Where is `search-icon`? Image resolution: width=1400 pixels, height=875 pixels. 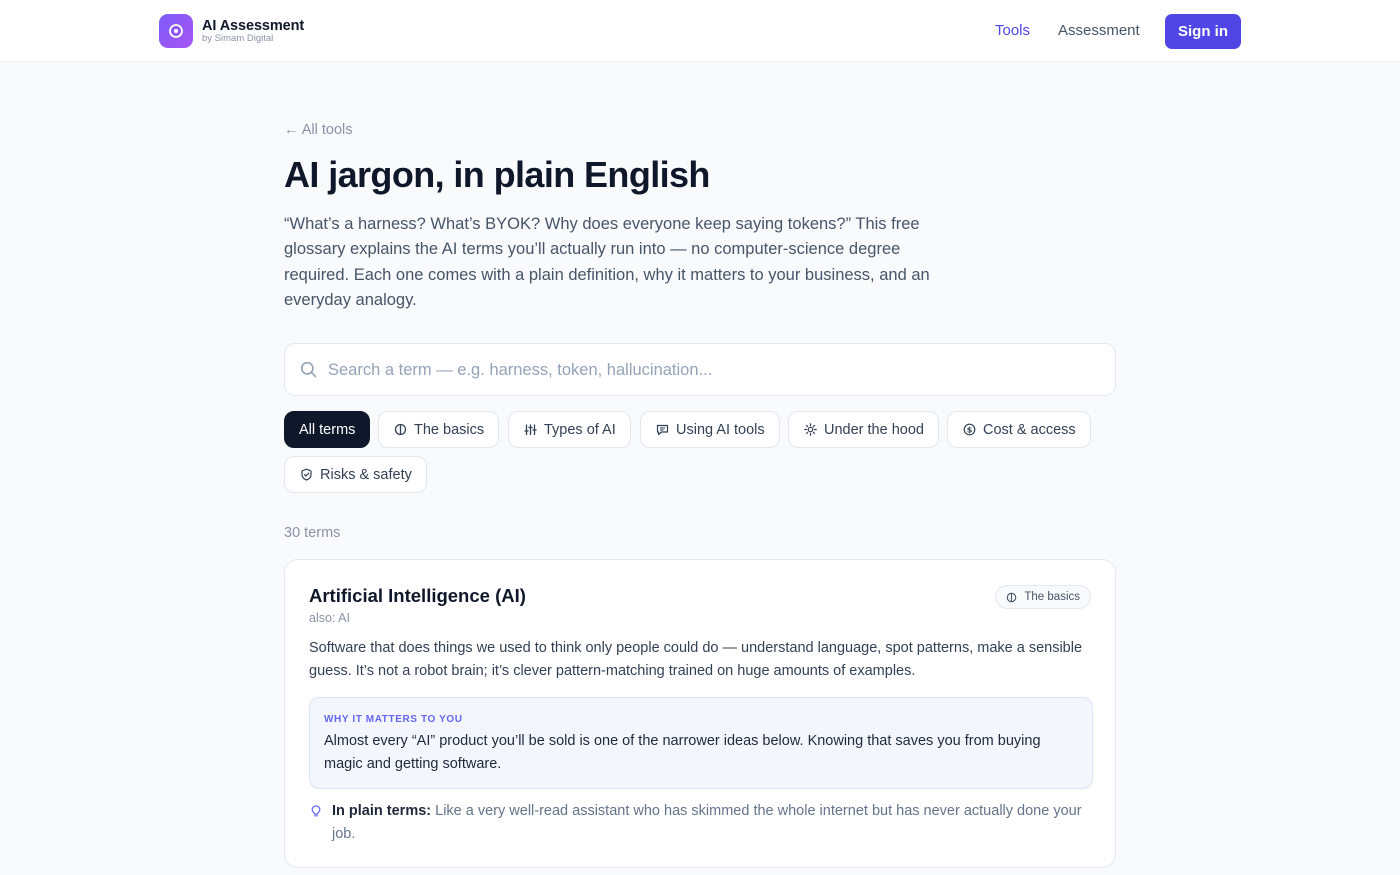
search-icon is located at coordinates (308, 372).